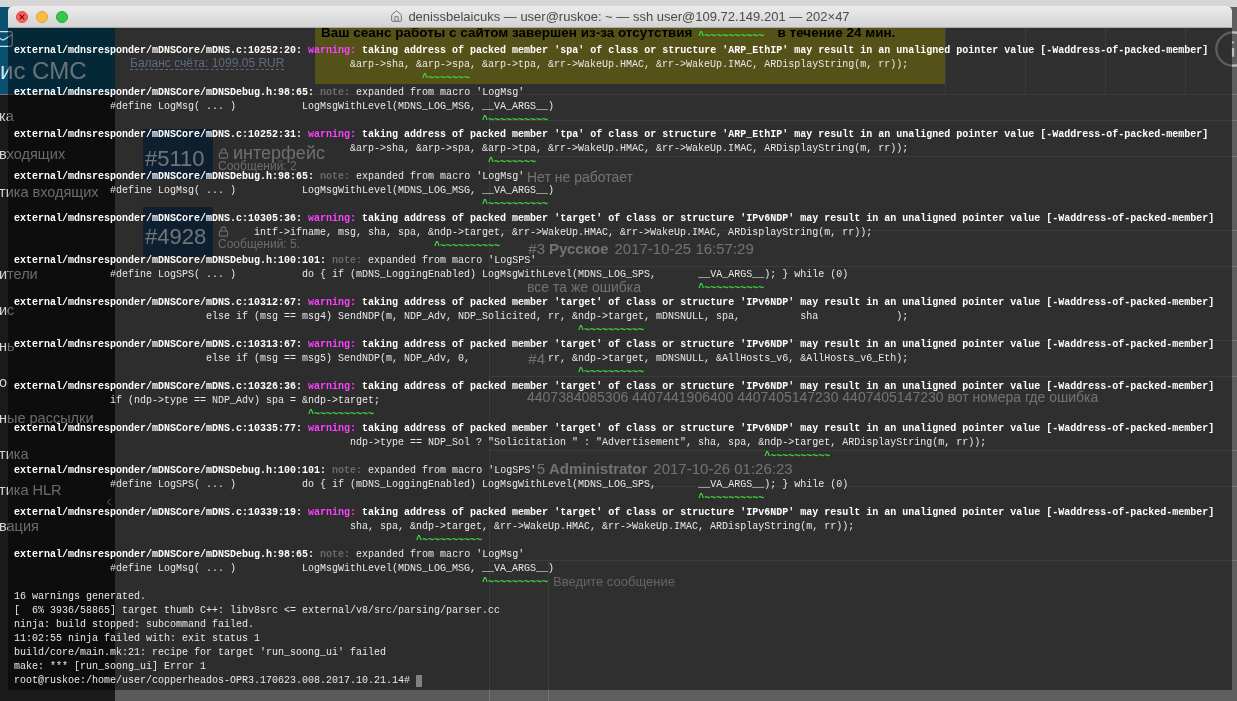 Image resolution: width=1237 pixels, height=701 pixels. Describe the element at coordinates (245, 400) in the screenshot. I see `source-code: if (ndp->type == NDP_Adv) spa = &ndp->target;` at that location.